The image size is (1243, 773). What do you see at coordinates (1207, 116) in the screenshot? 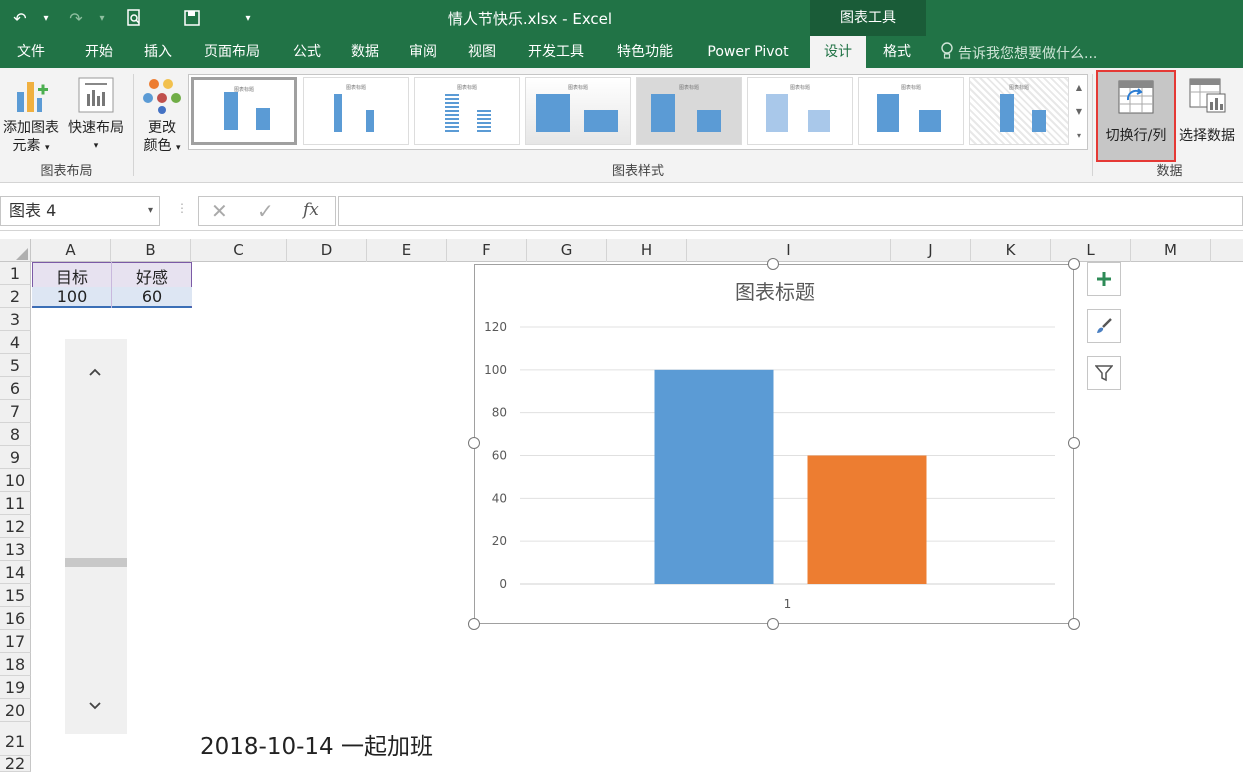
I see `select-data-button: 选择数据` at bounding box center [1207, 116].